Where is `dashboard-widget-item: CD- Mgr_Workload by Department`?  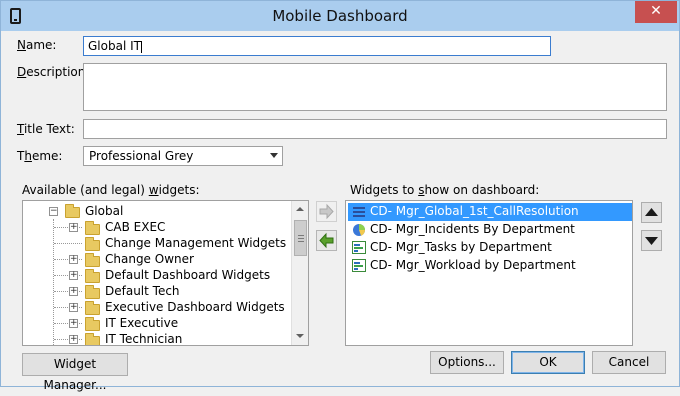 dashboard-widget-item: CD- Mgr_Workload by Department is located at coordinates (490, 266).